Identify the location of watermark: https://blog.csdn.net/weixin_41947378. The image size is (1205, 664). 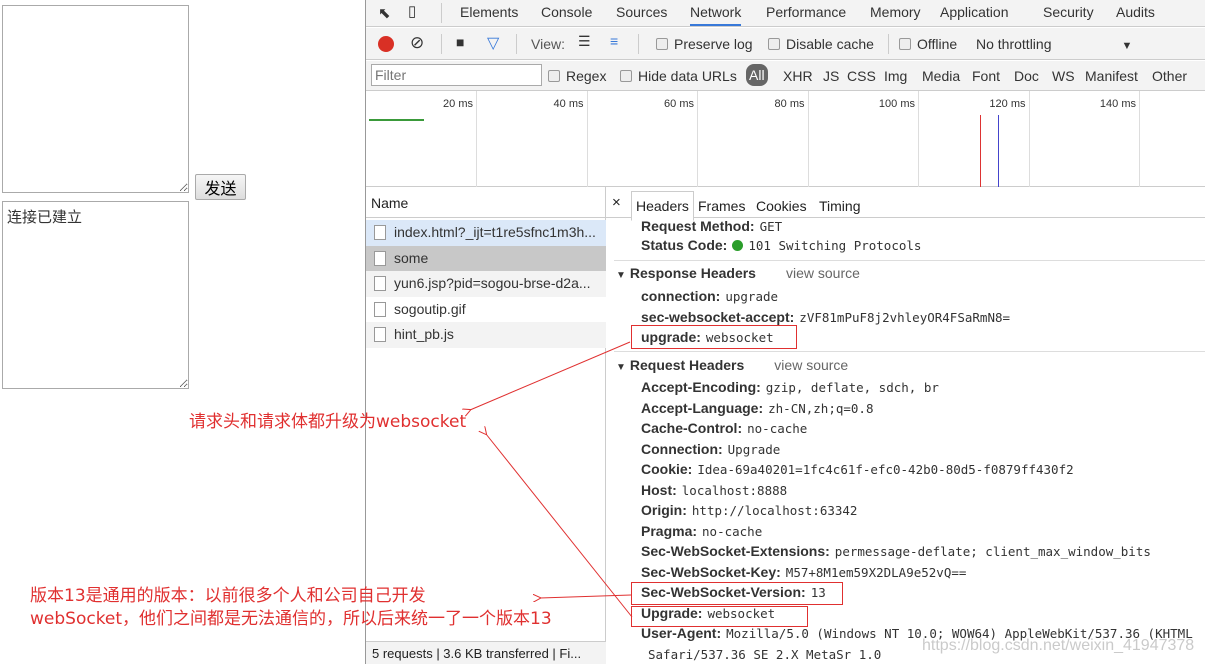
(1058, 645).